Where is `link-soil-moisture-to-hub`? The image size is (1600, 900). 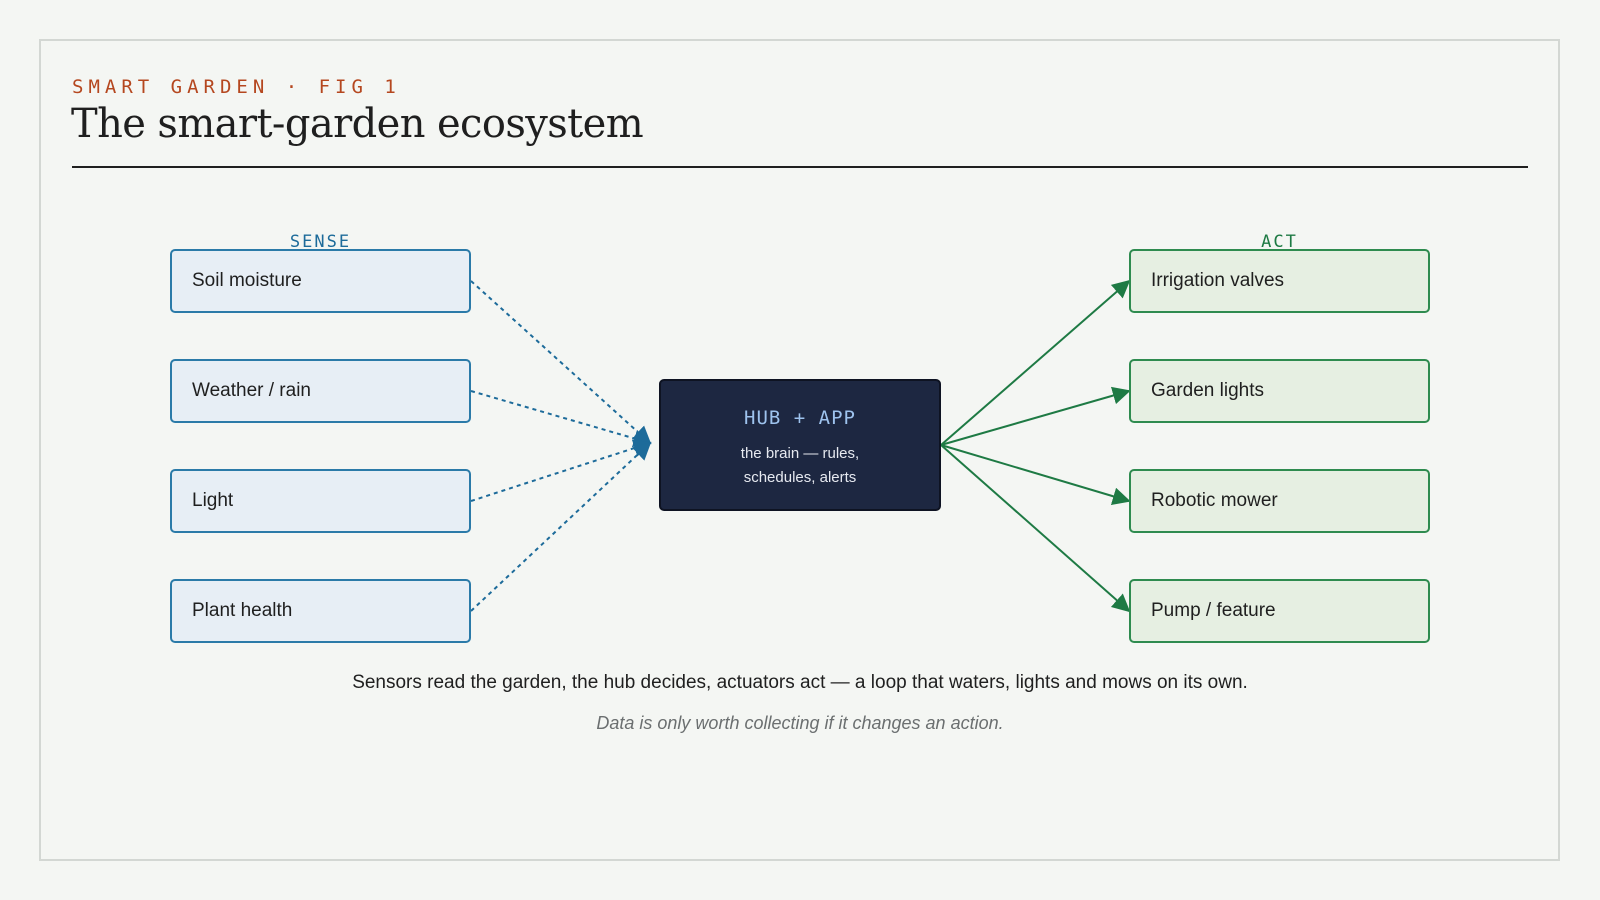 link-soil-moisture-to-hub is located at coordinates (561, 362).